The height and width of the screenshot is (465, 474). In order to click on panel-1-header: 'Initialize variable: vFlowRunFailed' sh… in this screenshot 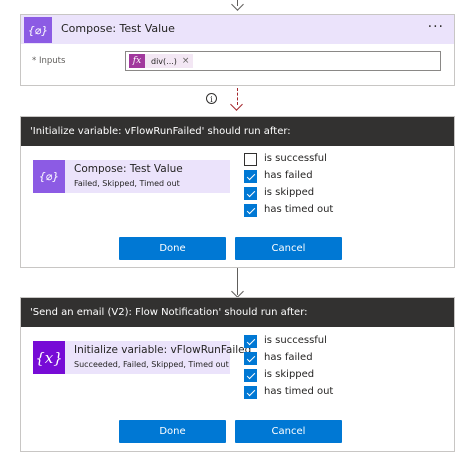, I will do `click(237, 131)`.